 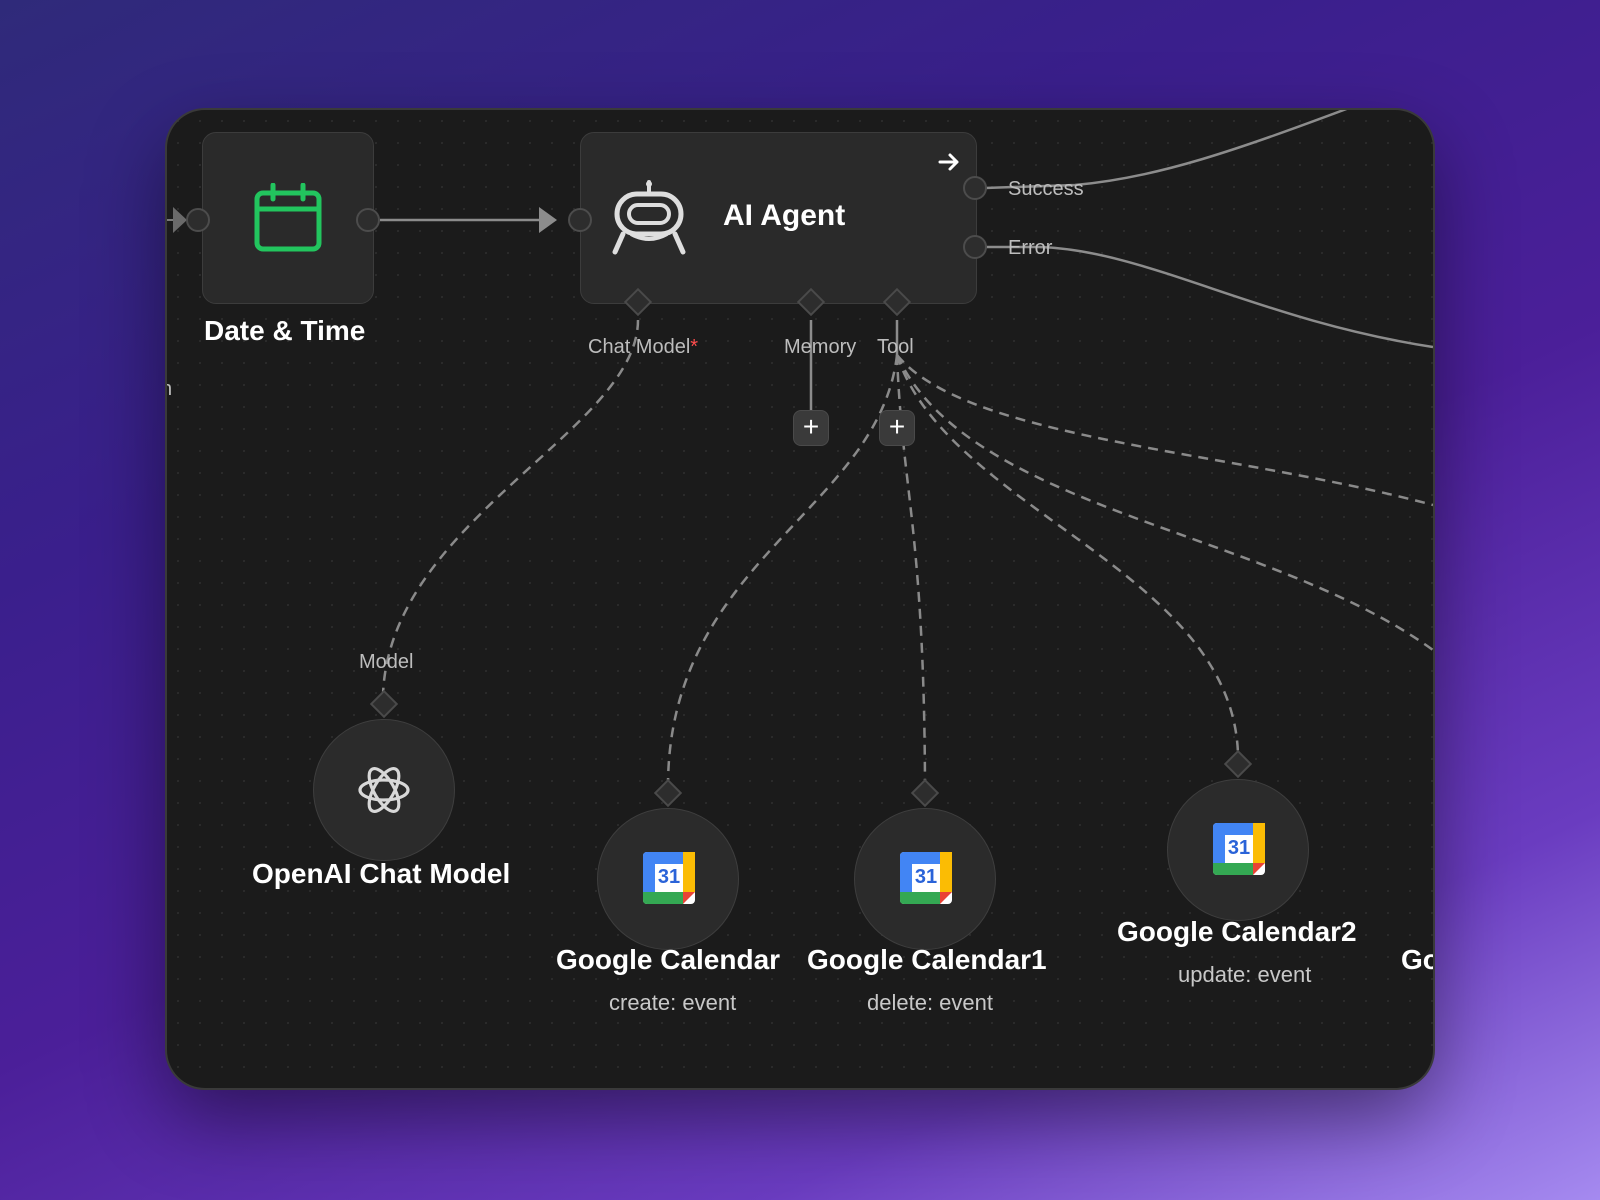 What do you see at coordinates (1164, 430) in the screenshot?
I see `tool-connection-offscreen` at bounding box center [1164, 430].